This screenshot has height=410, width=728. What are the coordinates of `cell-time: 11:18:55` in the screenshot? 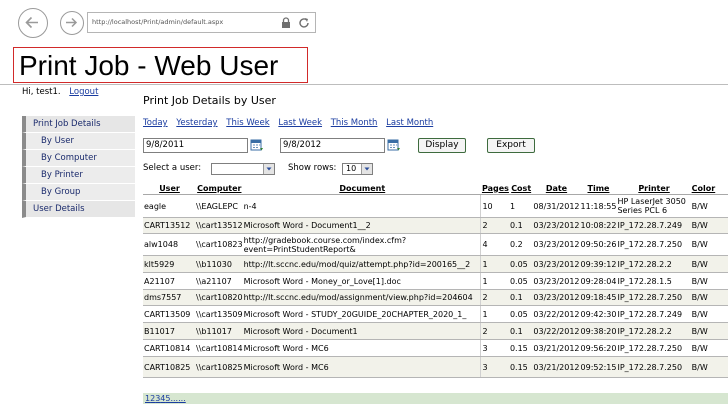 It's located at (598, 206).